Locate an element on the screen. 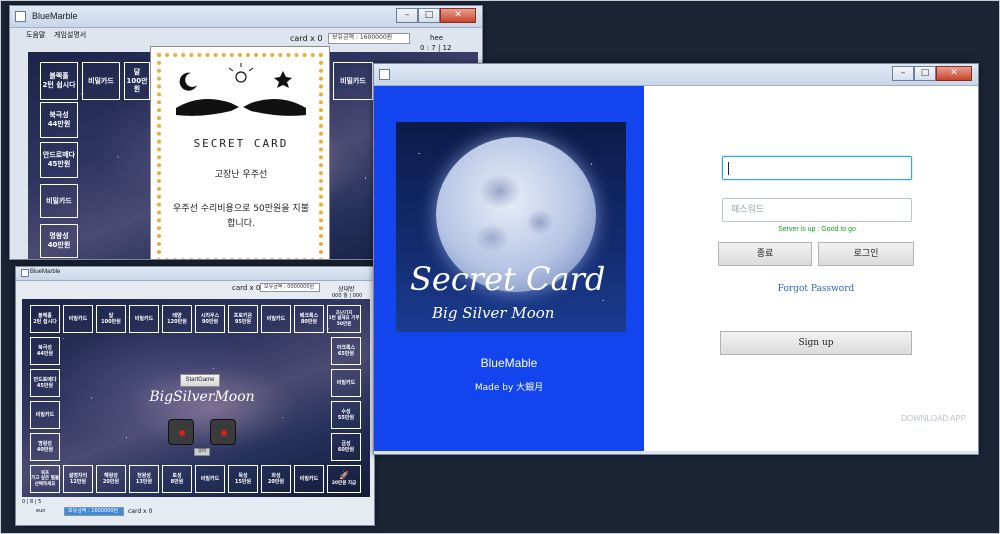 The image size is (1000, 534). password-input: 패스워드 is located at coordinates (817, 210).